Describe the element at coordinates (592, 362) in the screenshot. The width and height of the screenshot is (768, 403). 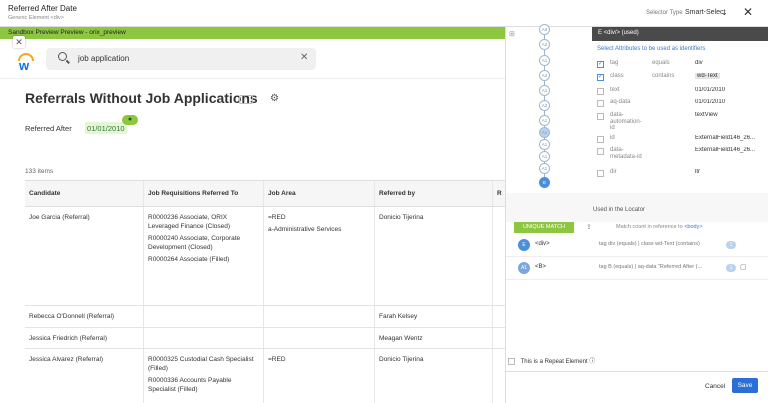
I see `help-icon: ⓘ` at that location.